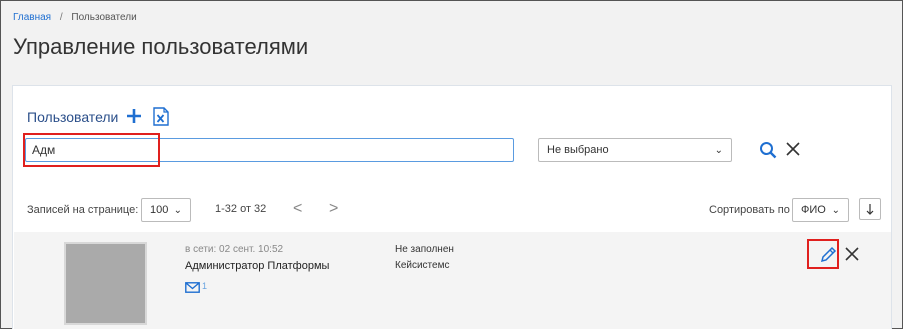 Image resolution: width=903 pixels, height=329 pixels. Describe the element at coordinates (828, 255) in the screenshot. I see `pencil-icon` at that location.